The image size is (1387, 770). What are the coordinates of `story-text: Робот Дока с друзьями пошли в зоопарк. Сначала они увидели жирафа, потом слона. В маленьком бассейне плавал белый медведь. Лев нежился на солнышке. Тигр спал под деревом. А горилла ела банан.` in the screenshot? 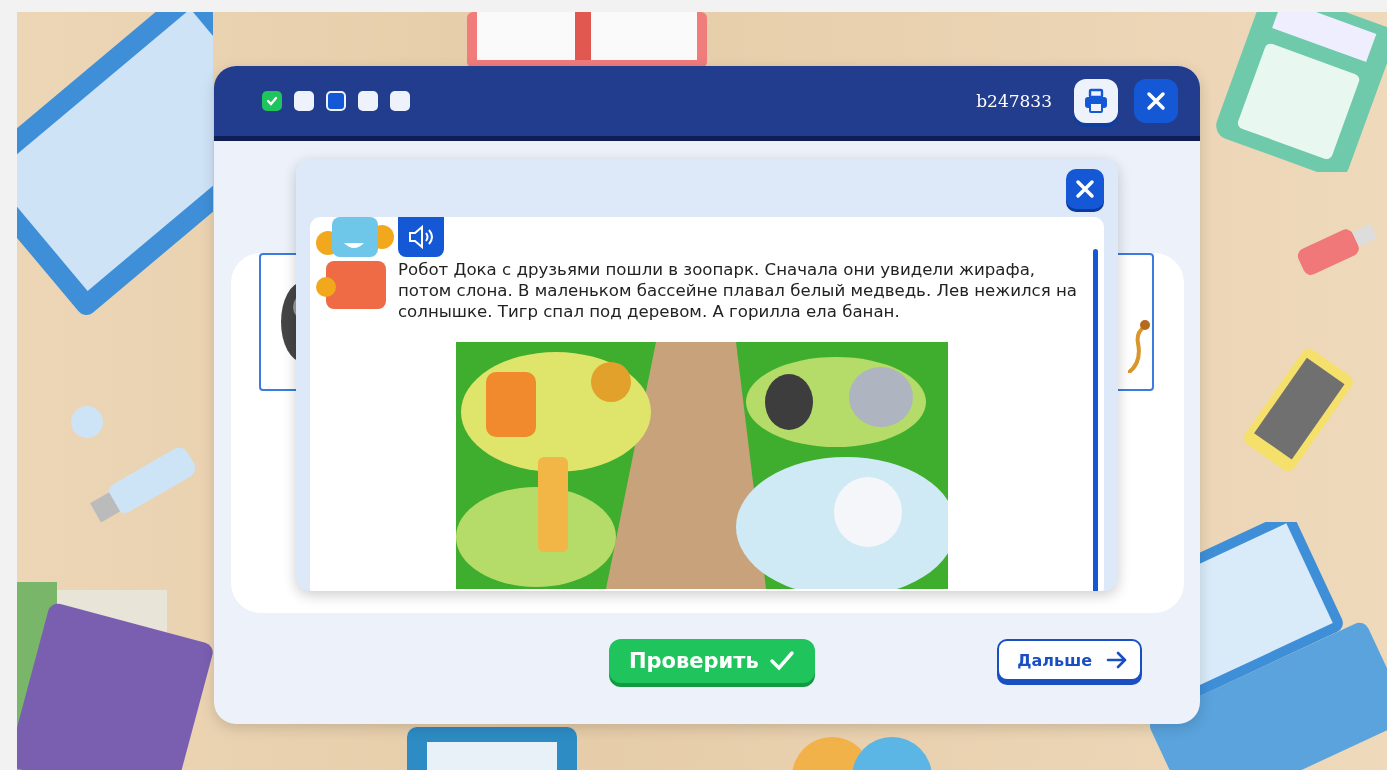 It's located at (738, 290).